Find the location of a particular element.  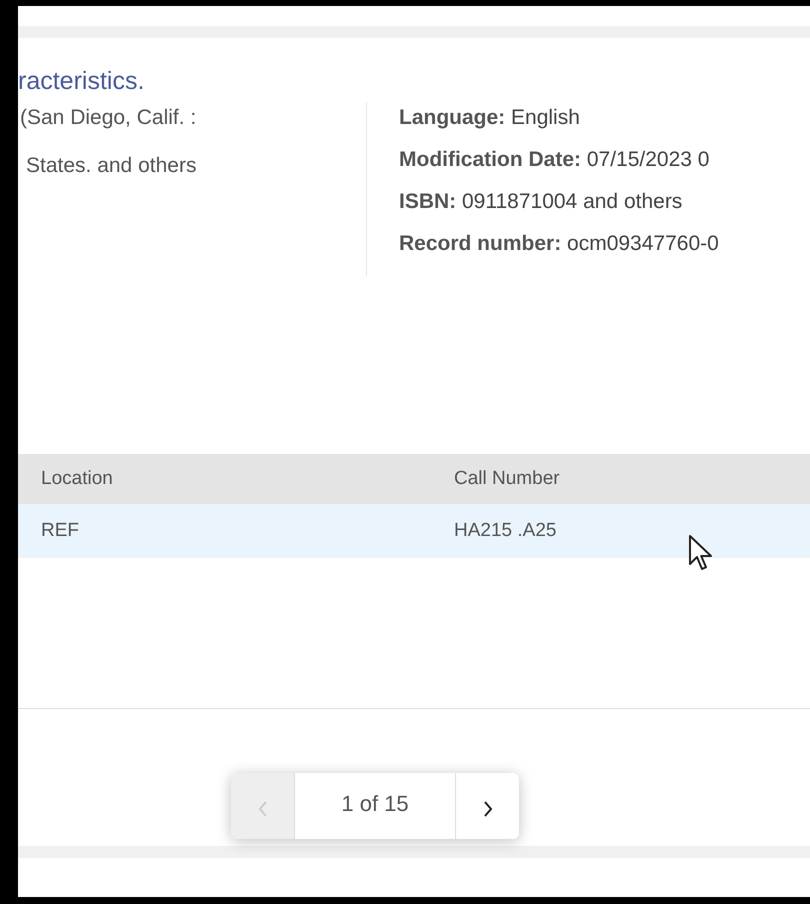

record-detail-text: (San Diego, Calif. : is located at coordinates (109, 118).